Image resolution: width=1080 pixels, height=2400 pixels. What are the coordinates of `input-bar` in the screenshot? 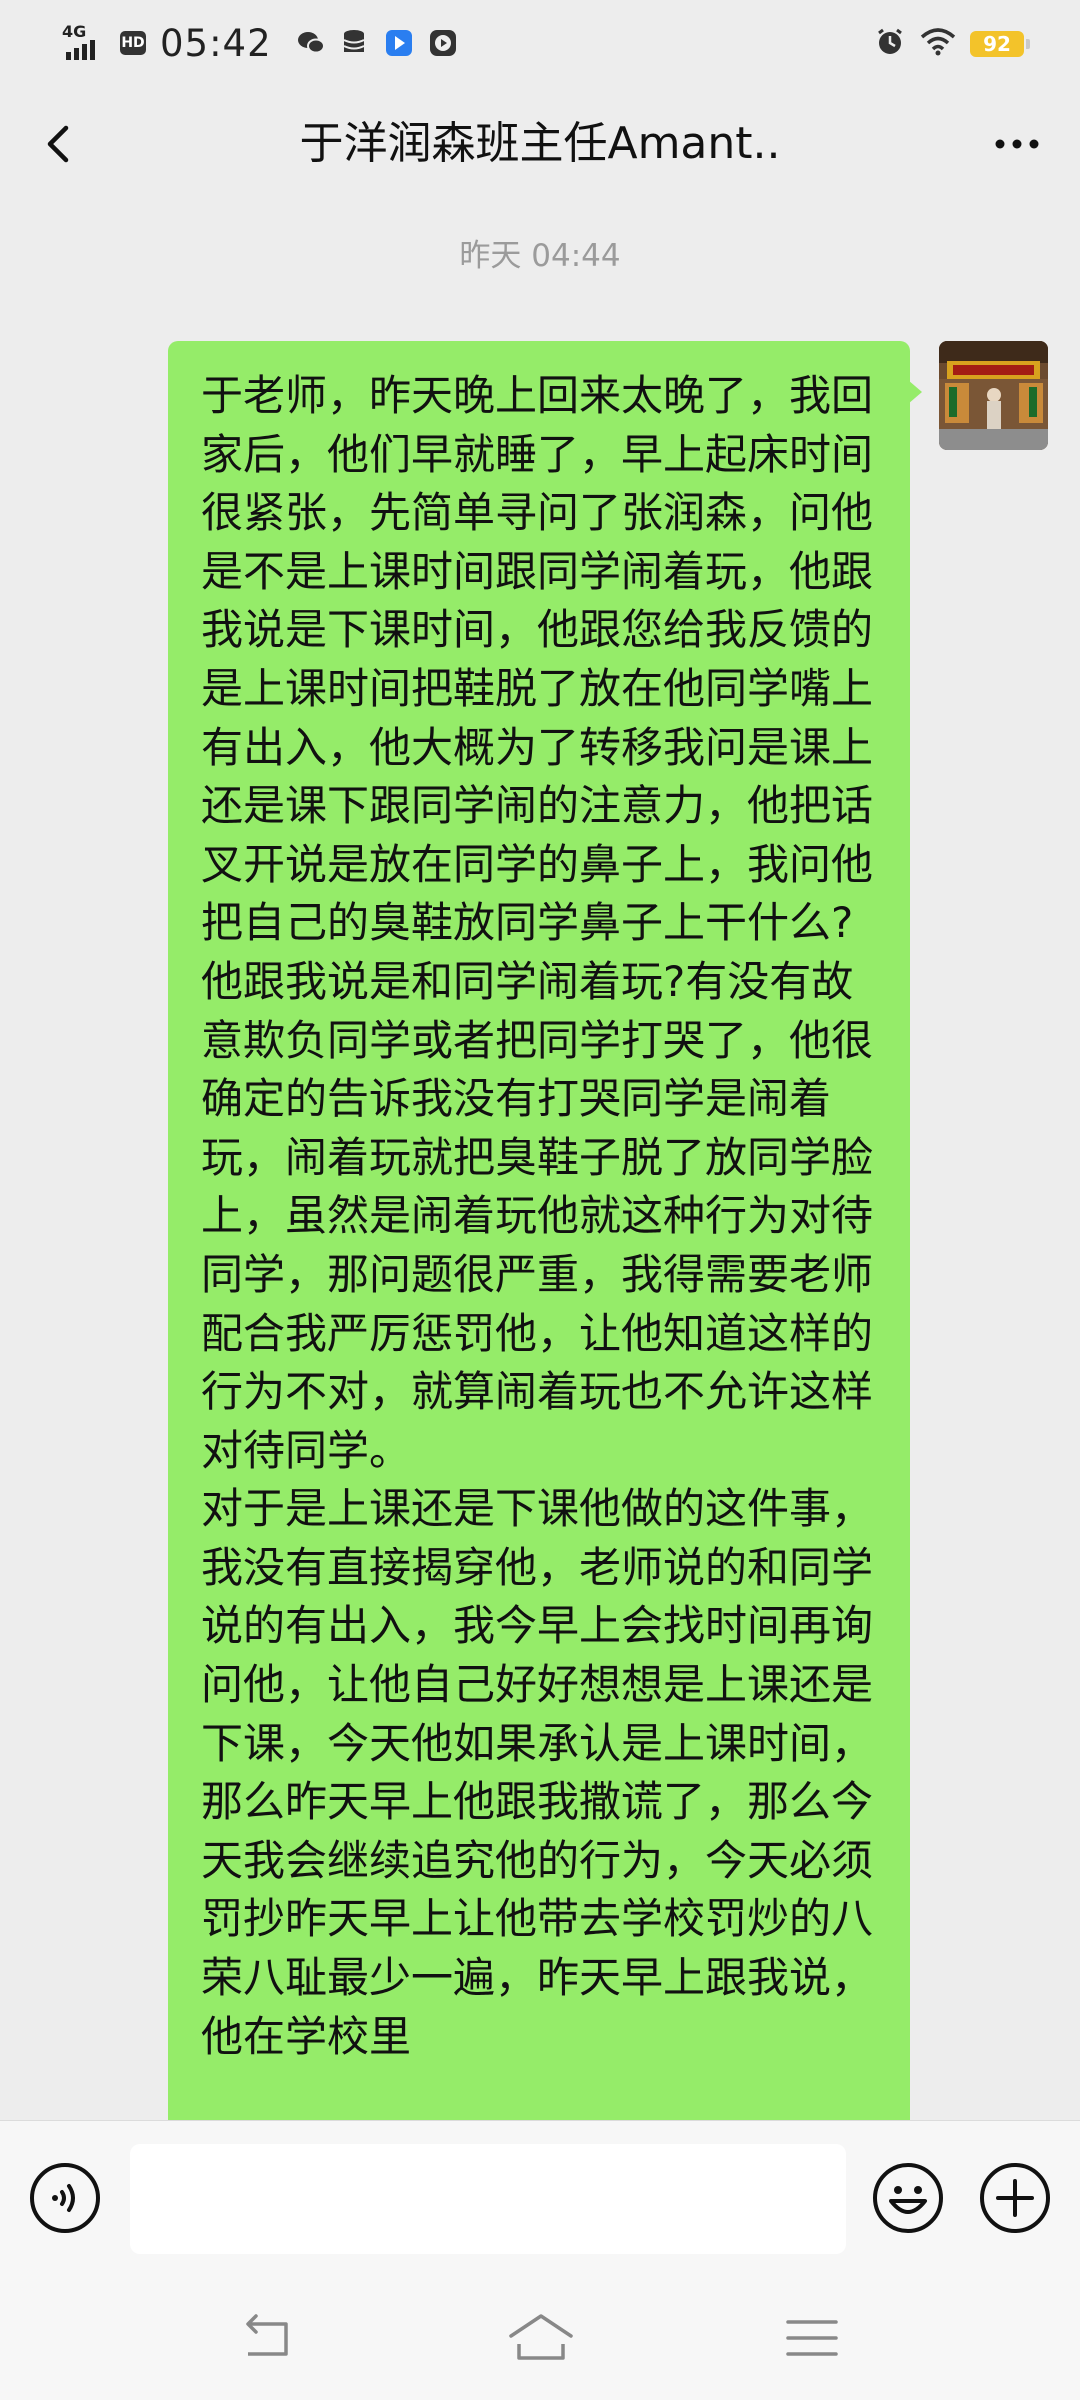 It's located at (540, 2200).